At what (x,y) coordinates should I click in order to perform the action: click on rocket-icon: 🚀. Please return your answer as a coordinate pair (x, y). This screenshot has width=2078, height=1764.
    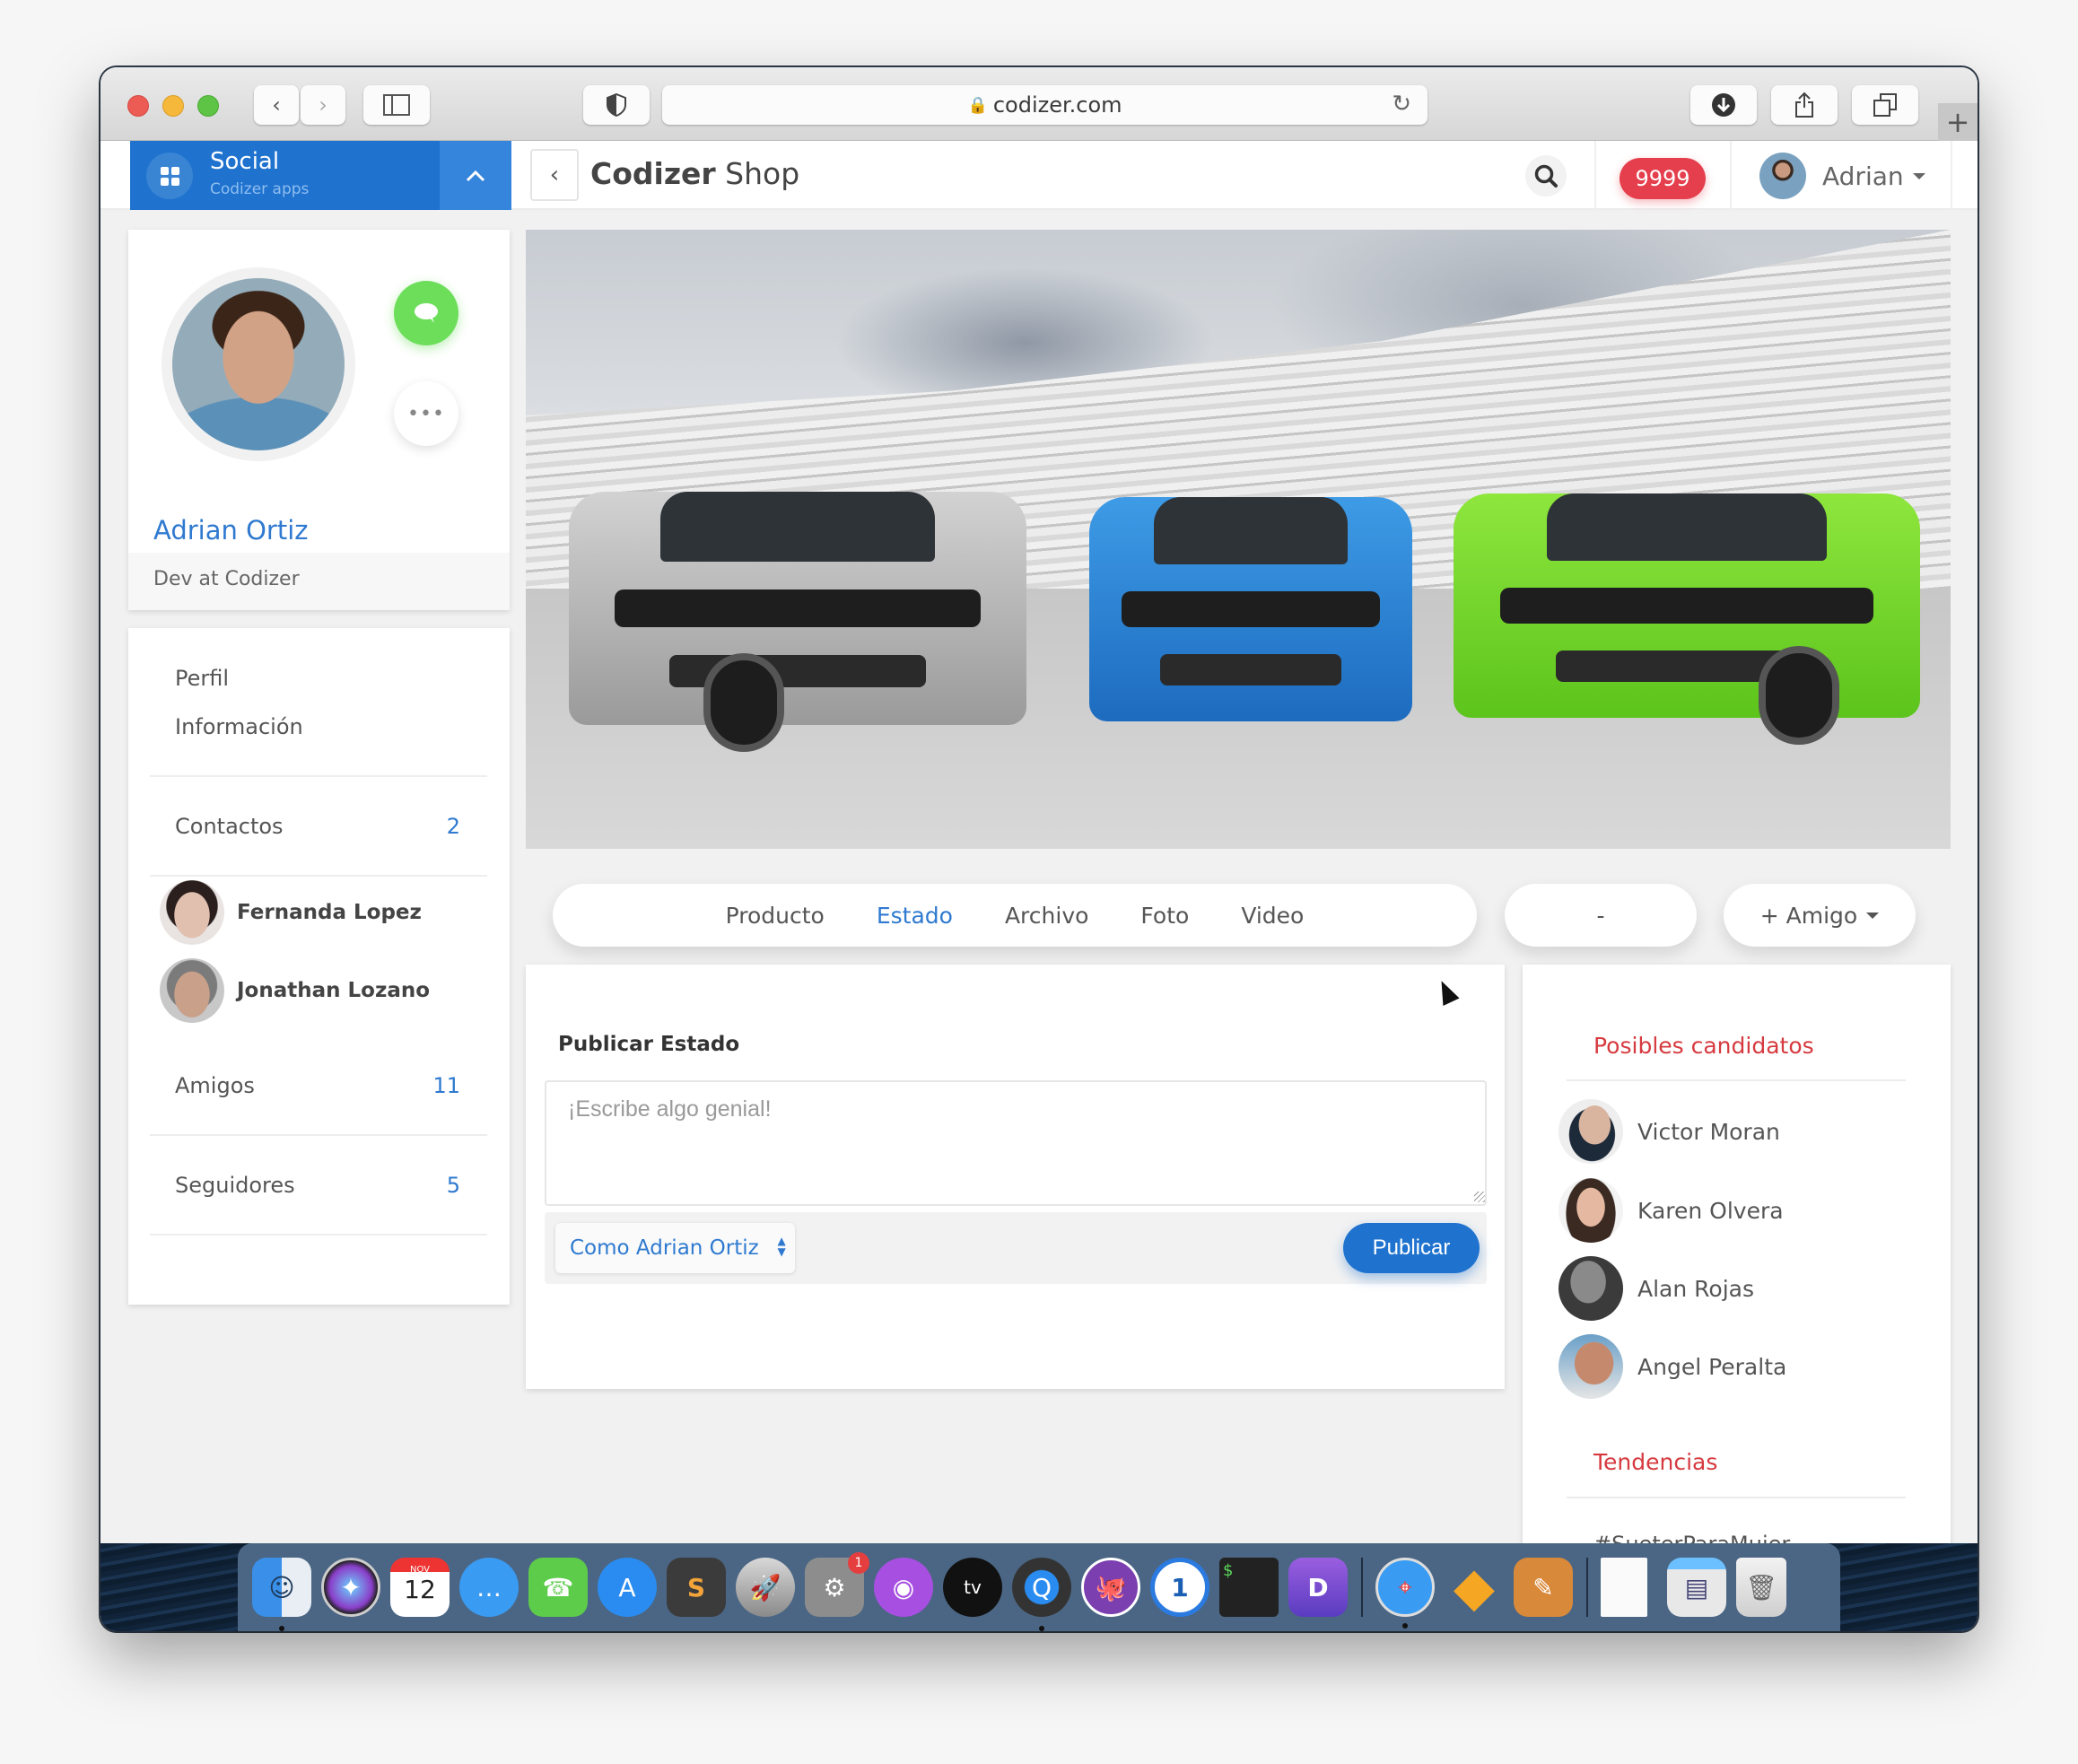
    Looking at the image, I should click on (765, 1587).